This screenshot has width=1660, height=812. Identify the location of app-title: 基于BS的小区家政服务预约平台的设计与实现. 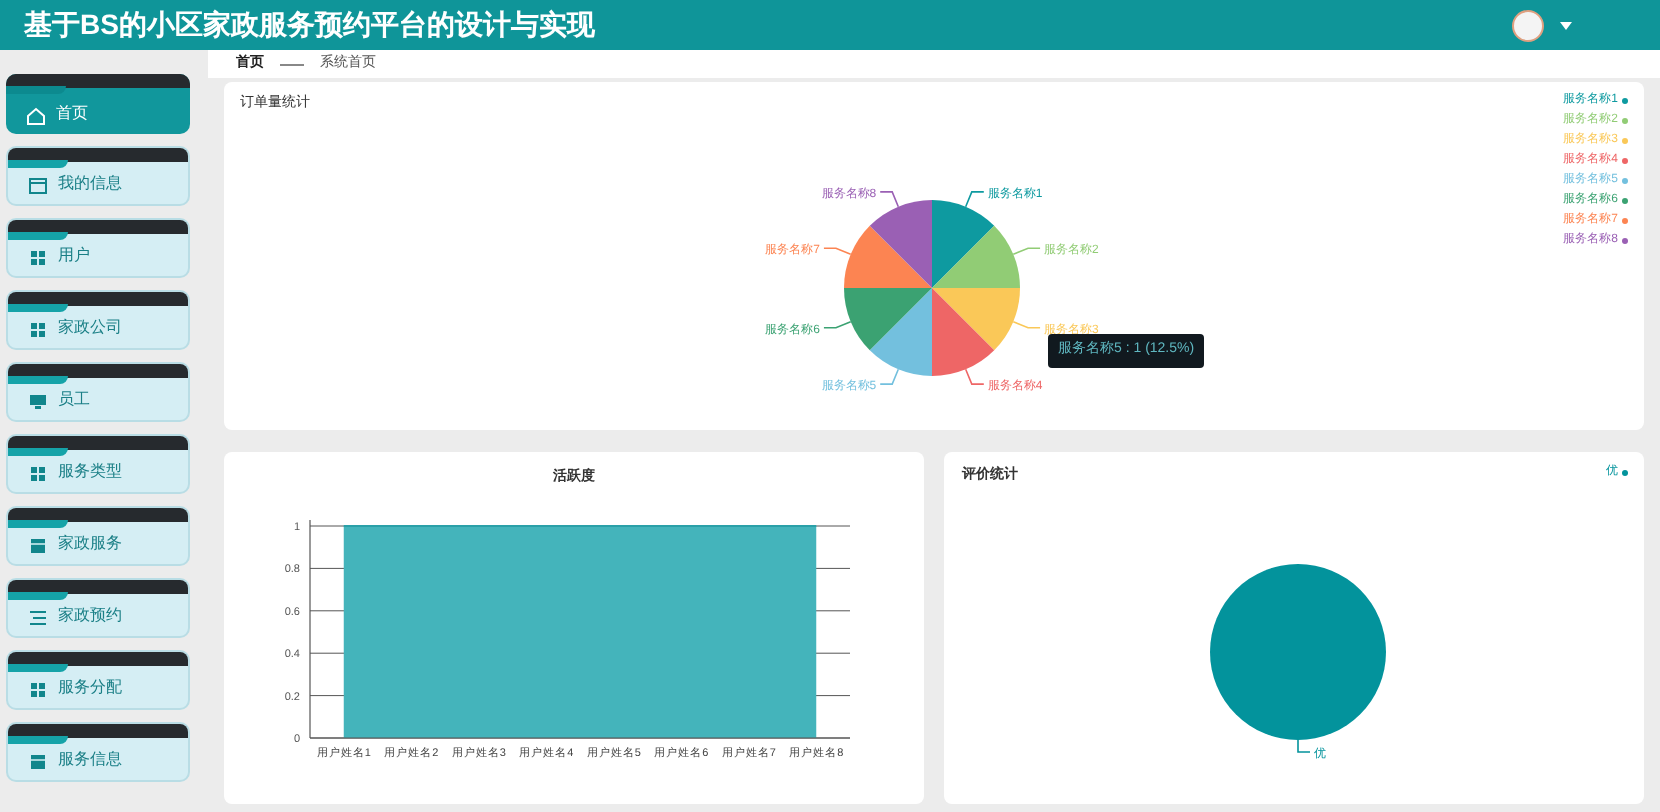
(309, 25).